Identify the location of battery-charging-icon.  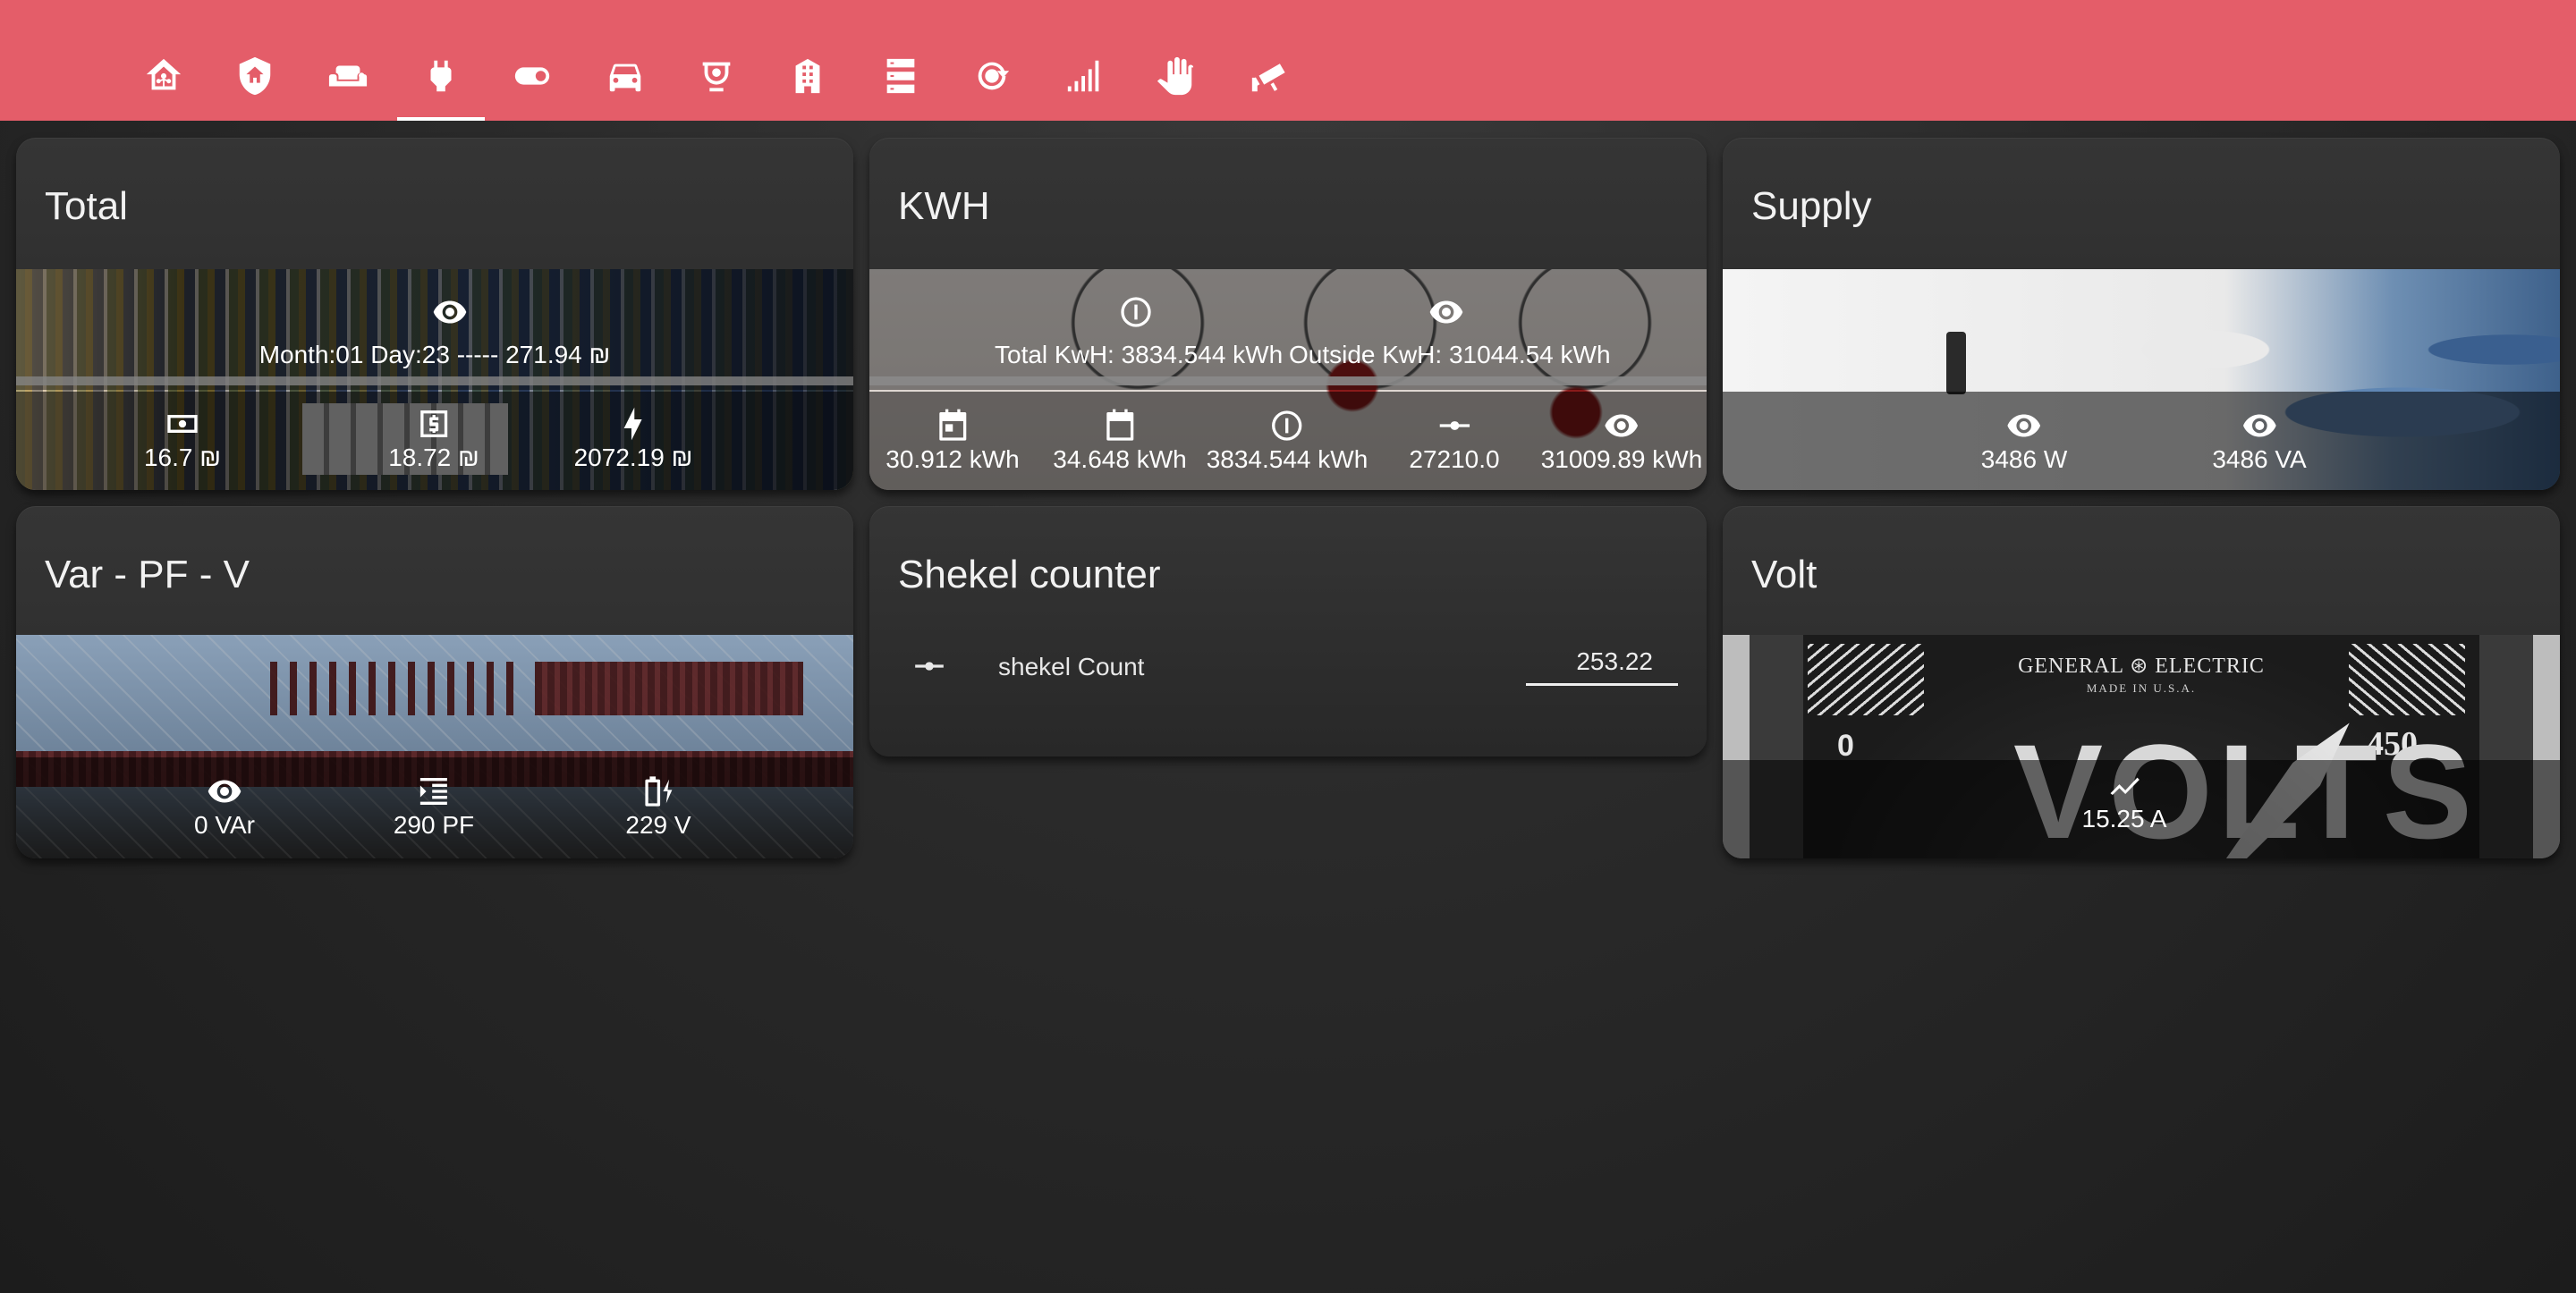
(658, 792).